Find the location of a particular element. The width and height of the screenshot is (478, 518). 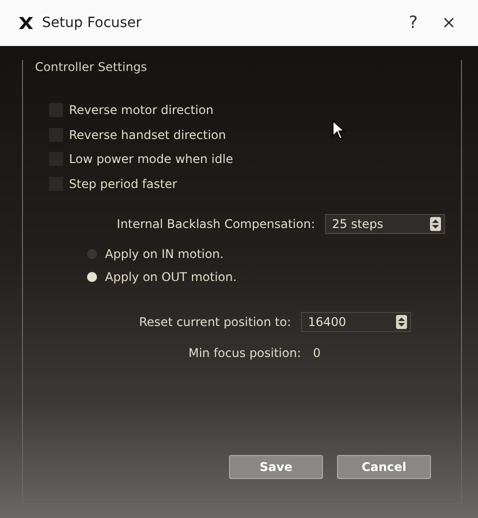

checkbox-label: Step period faster is located at coordinates (123, 183).